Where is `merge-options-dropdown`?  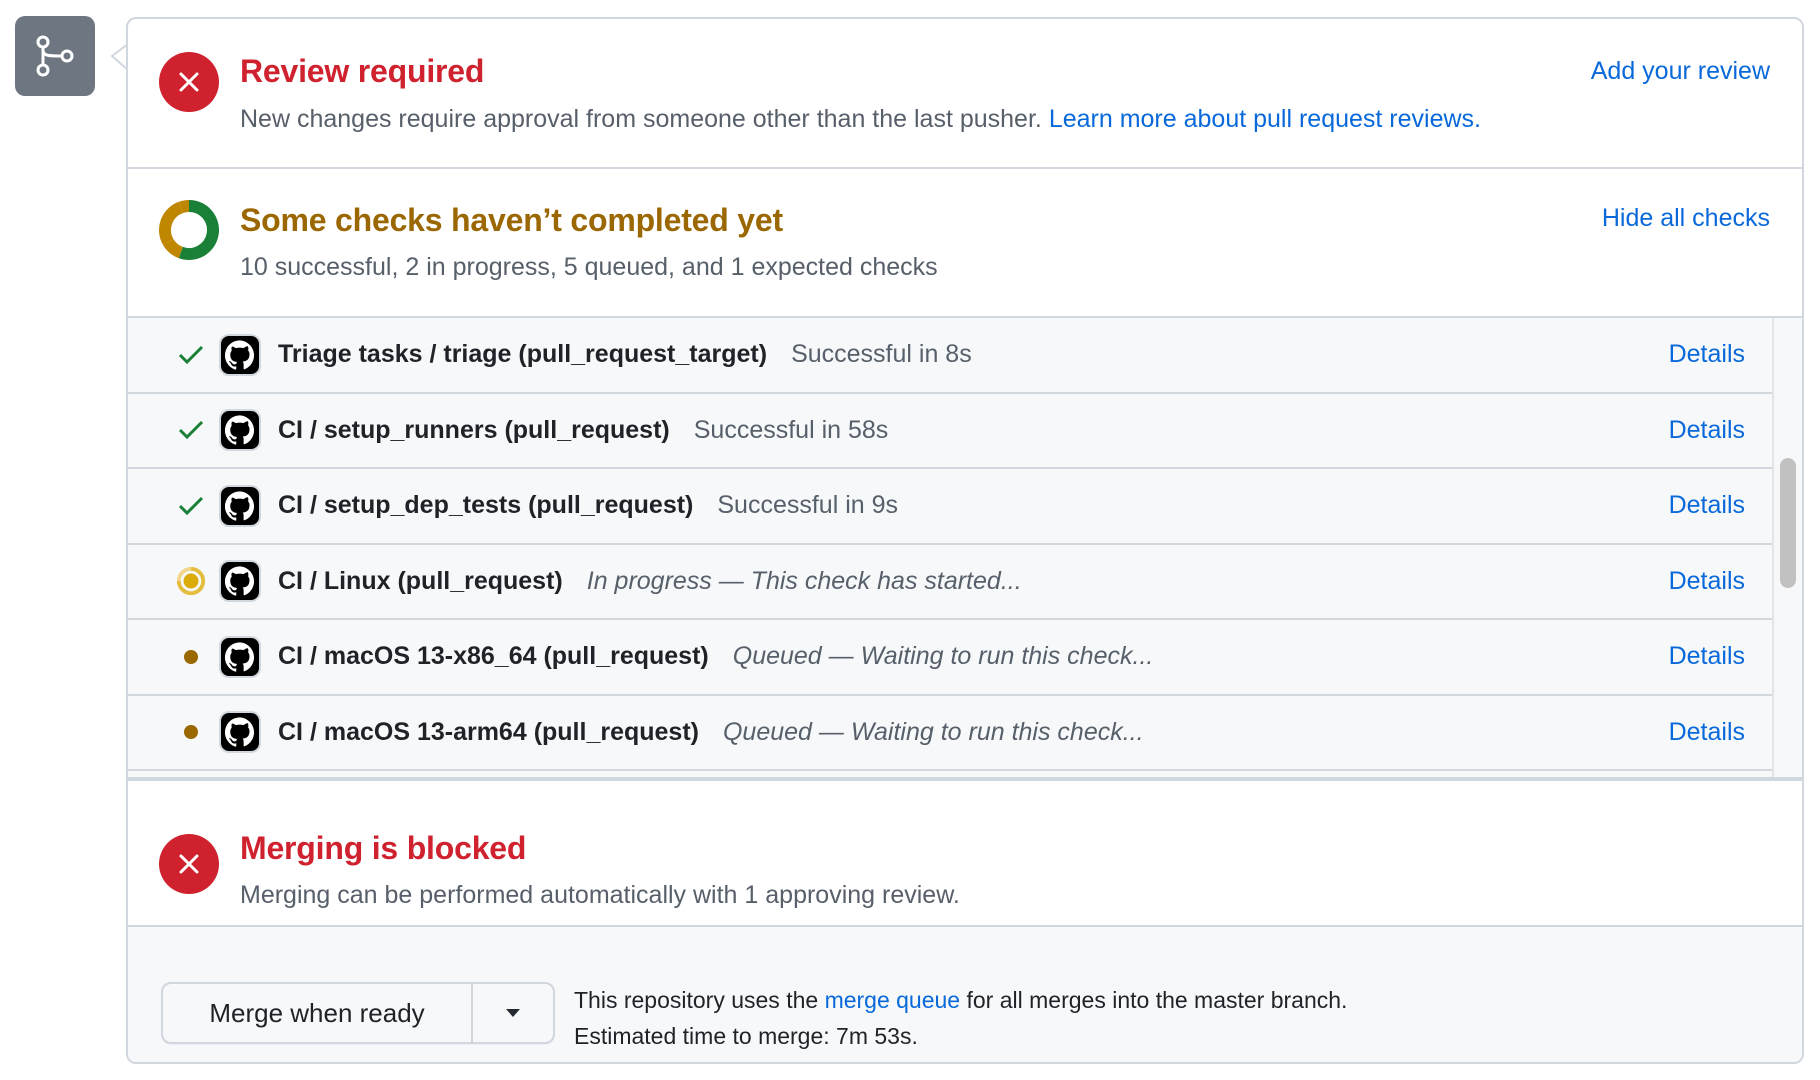
merge-options-dropdown is located at coordinates (513, 1013).